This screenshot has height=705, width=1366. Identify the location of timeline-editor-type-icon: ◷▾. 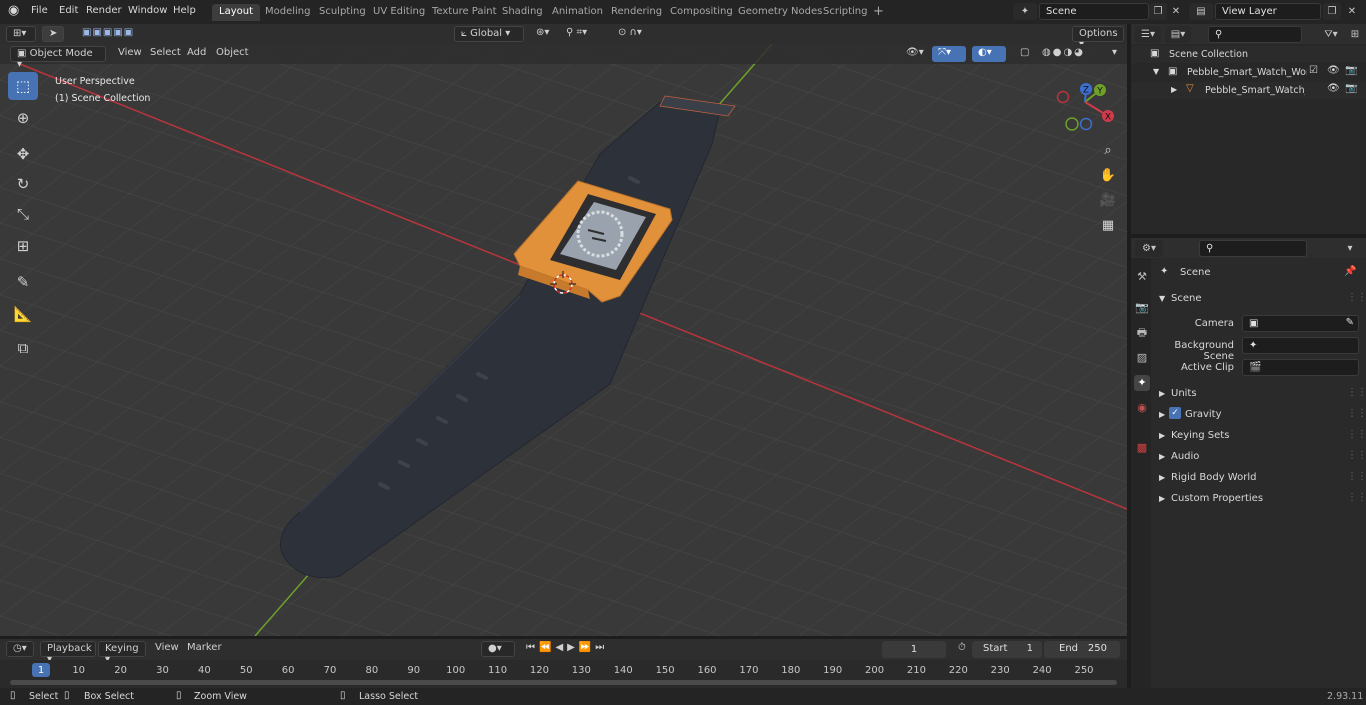
(20, 649).